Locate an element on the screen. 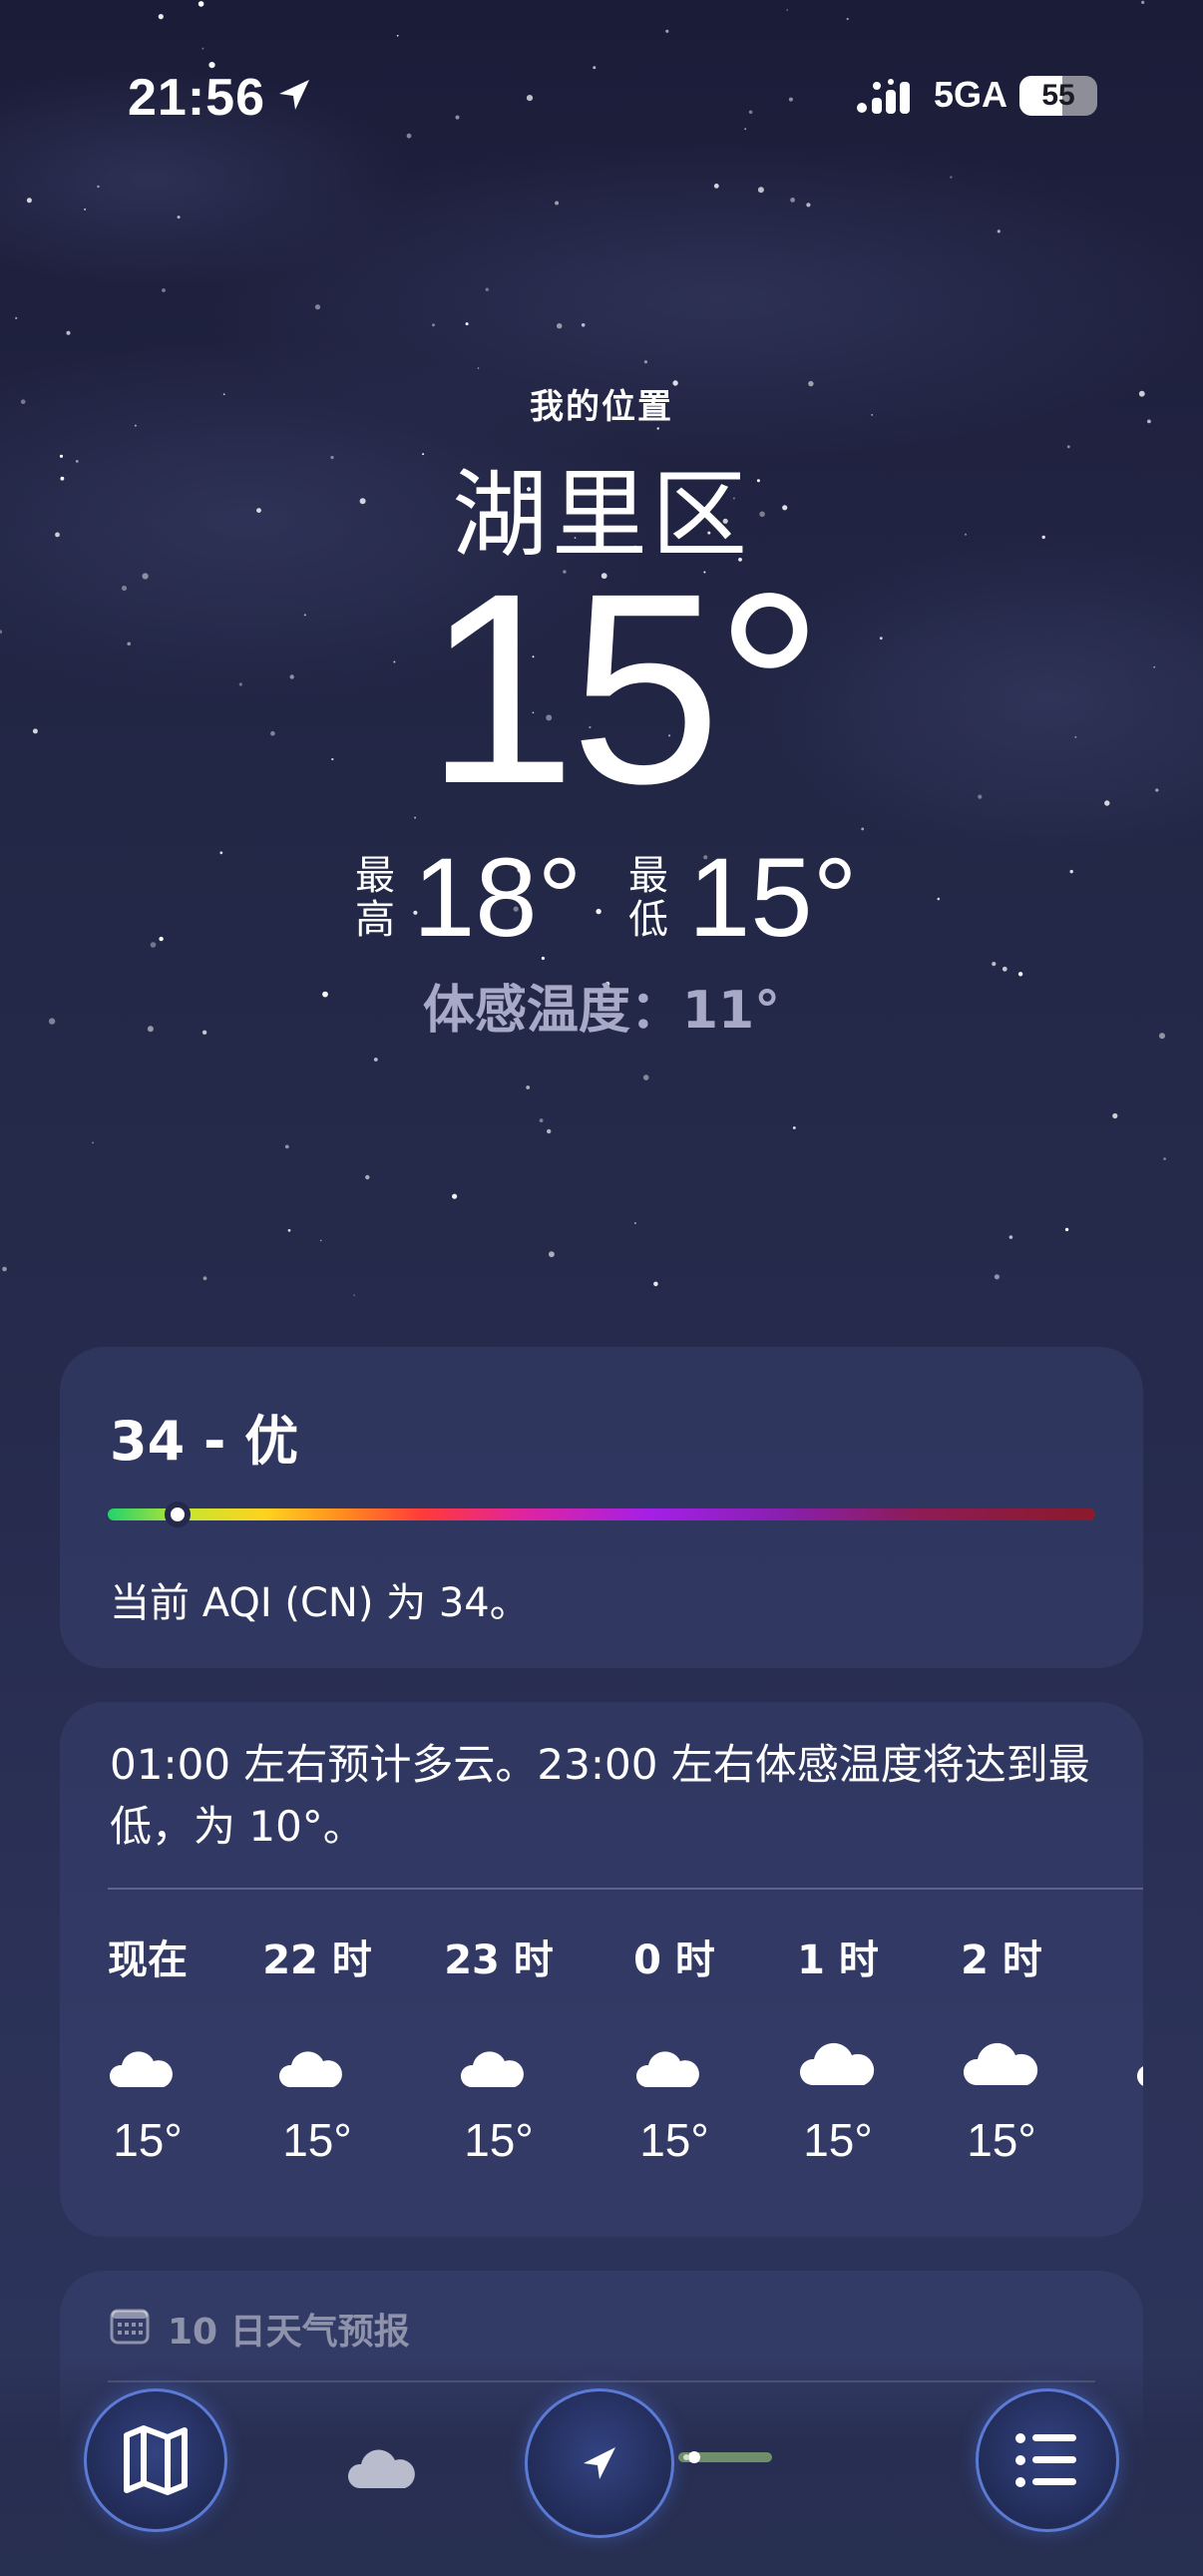  high-label: 最高 is located at coordinates (375, 898).